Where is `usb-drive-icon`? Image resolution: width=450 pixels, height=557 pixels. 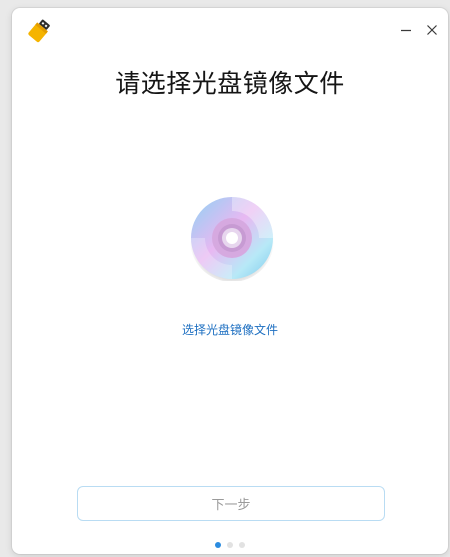
usb-drive-icon is located at coordinates (40, 30).